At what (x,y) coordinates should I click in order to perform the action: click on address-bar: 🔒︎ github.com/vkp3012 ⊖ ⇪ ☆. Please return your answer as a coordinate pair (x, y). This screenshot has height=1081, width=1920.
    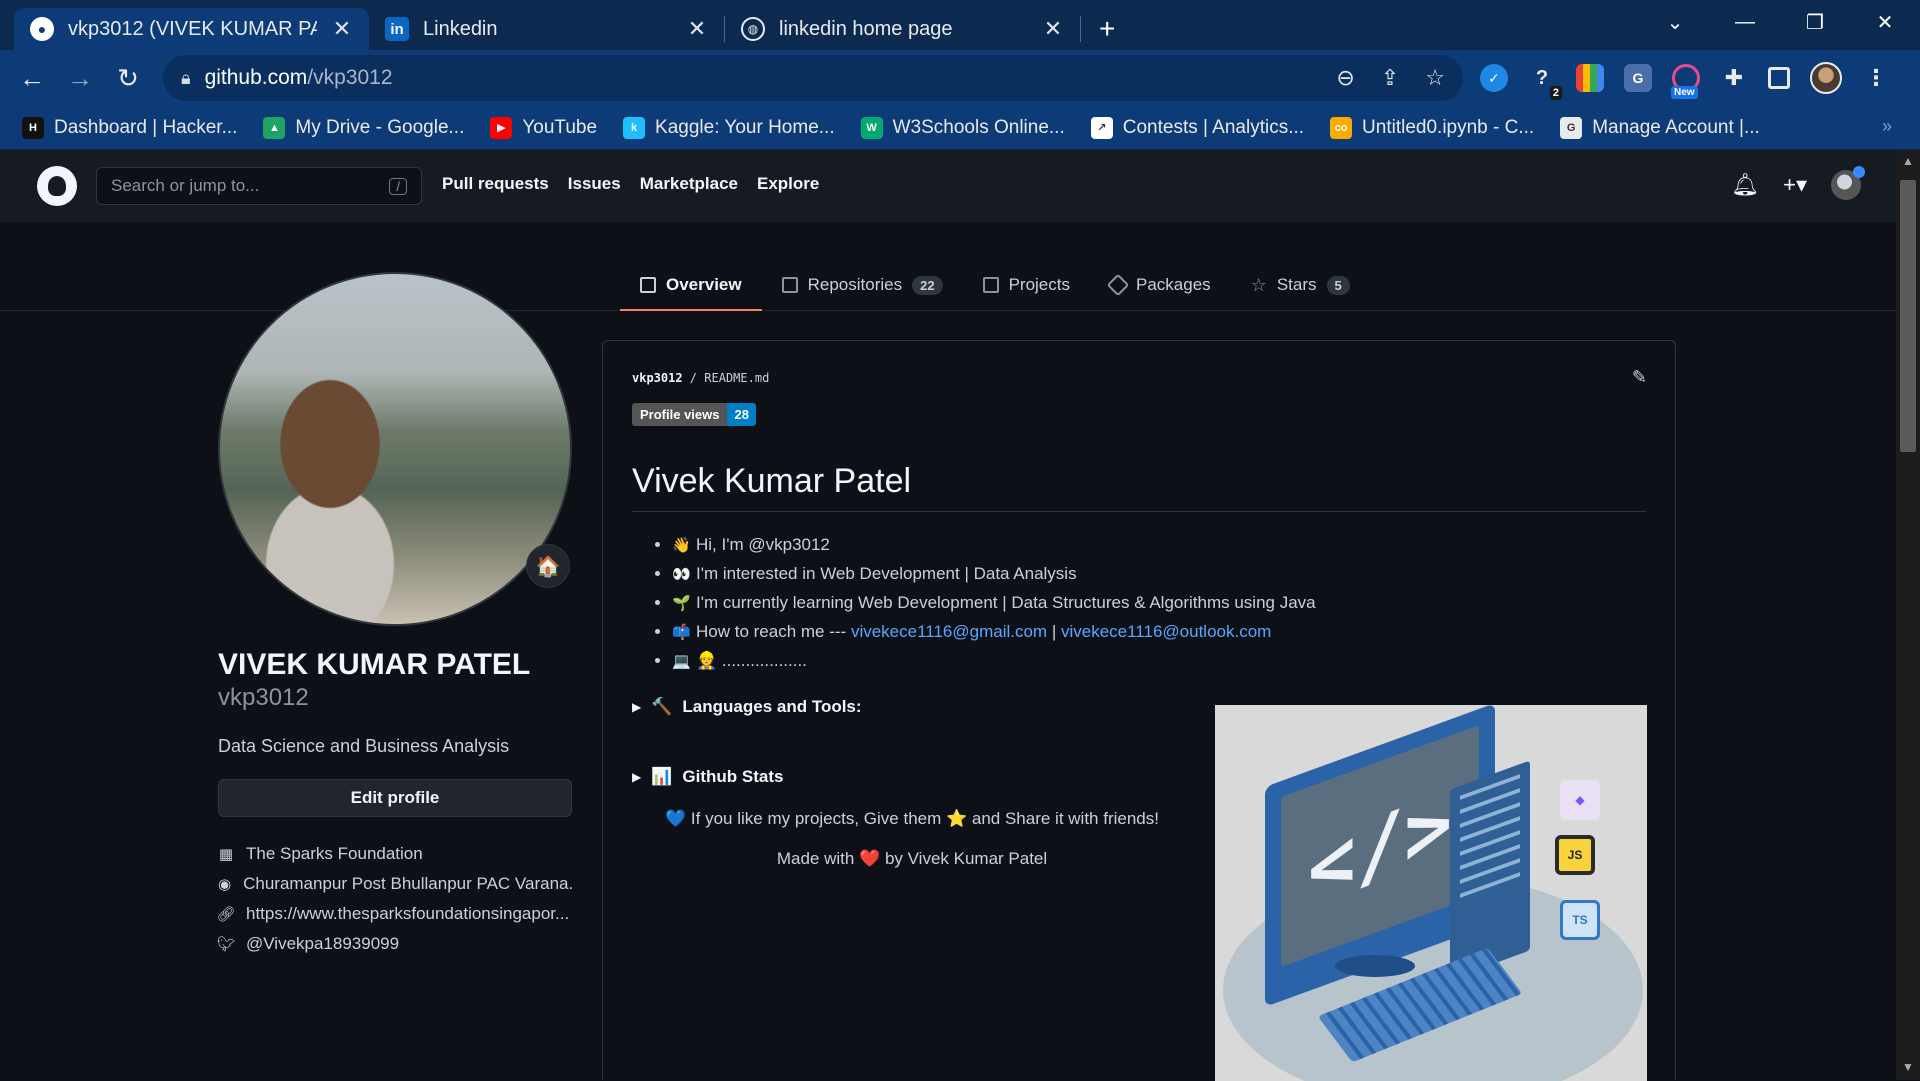
    Looking at the image, I should click on (813, 78).